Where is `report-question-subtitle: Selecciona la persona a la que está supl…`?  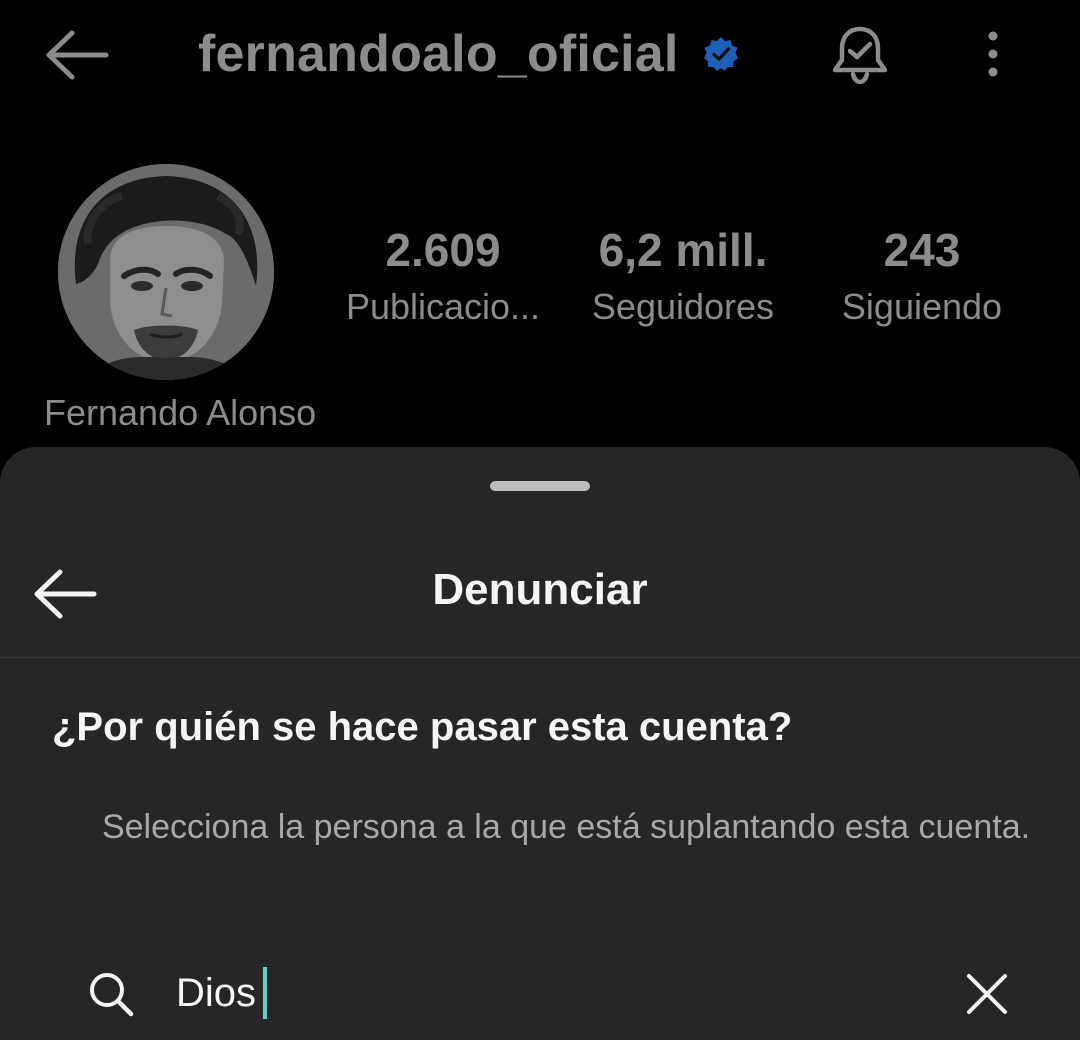 report-question-subtitle: Selecciona la persona a la que está supl… is located at coordinates (566, 827).